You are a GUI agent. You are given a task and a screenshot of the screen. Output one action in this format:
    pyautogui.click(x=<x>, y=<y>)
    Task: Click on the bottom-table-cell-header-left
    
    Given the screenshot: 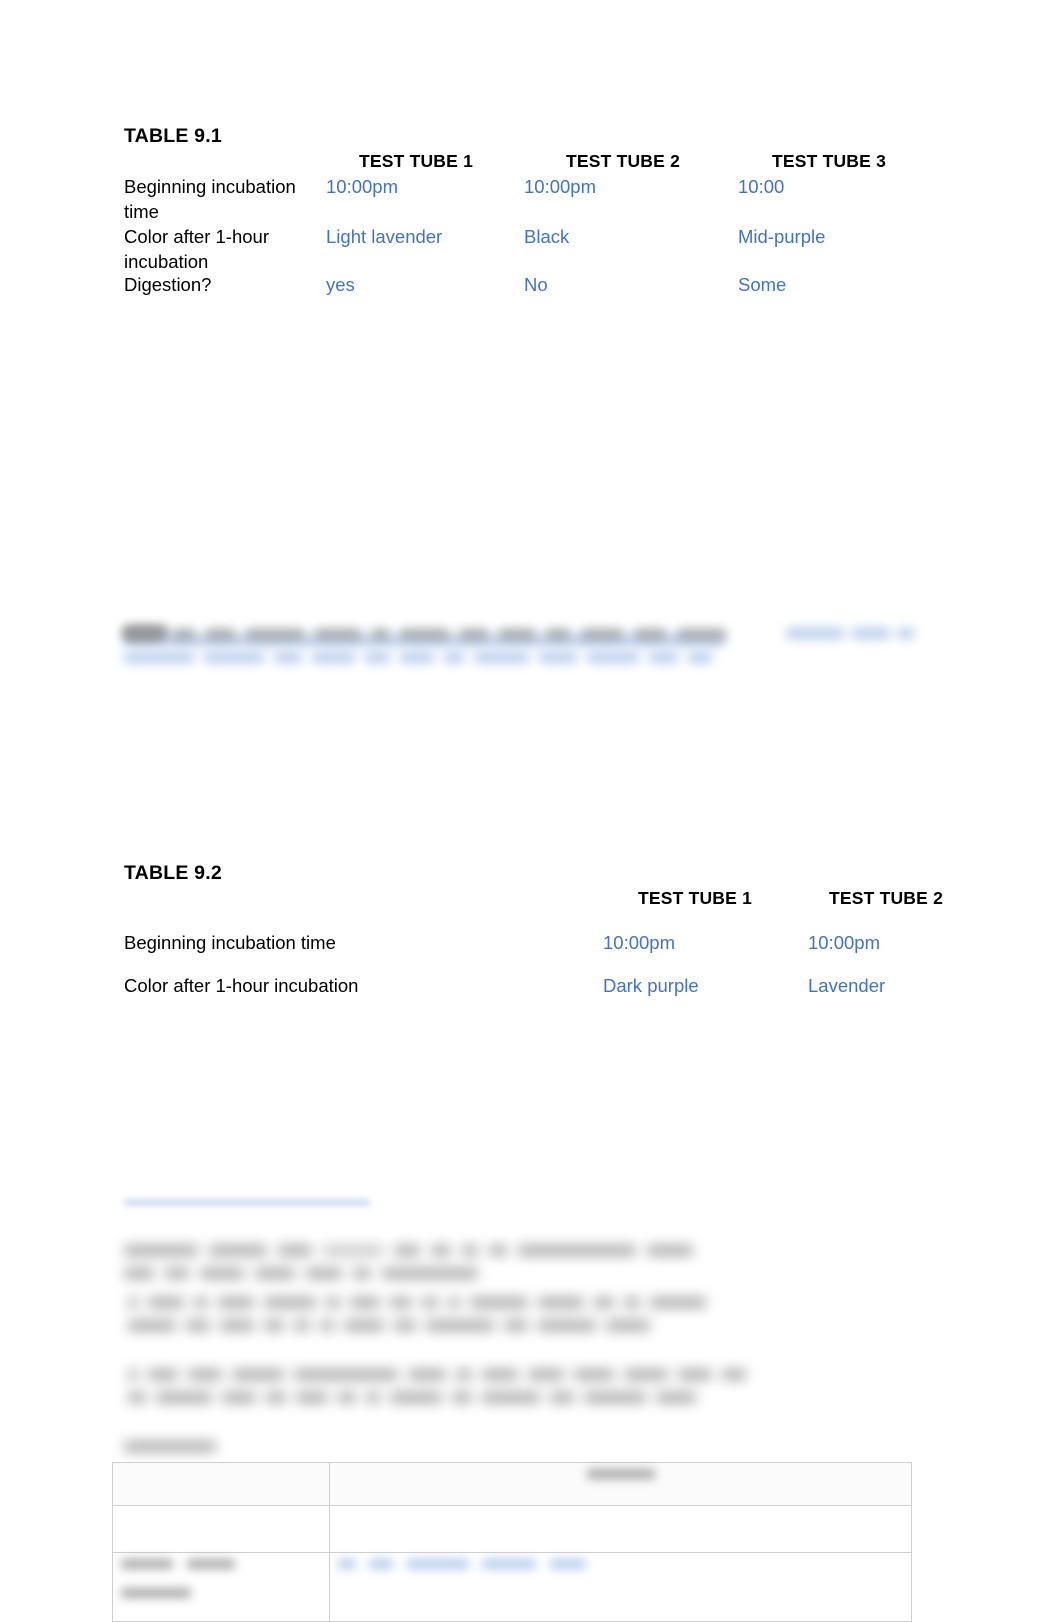 What is the action you would take?
    pyautogui.click(x=221, y=1484)
    